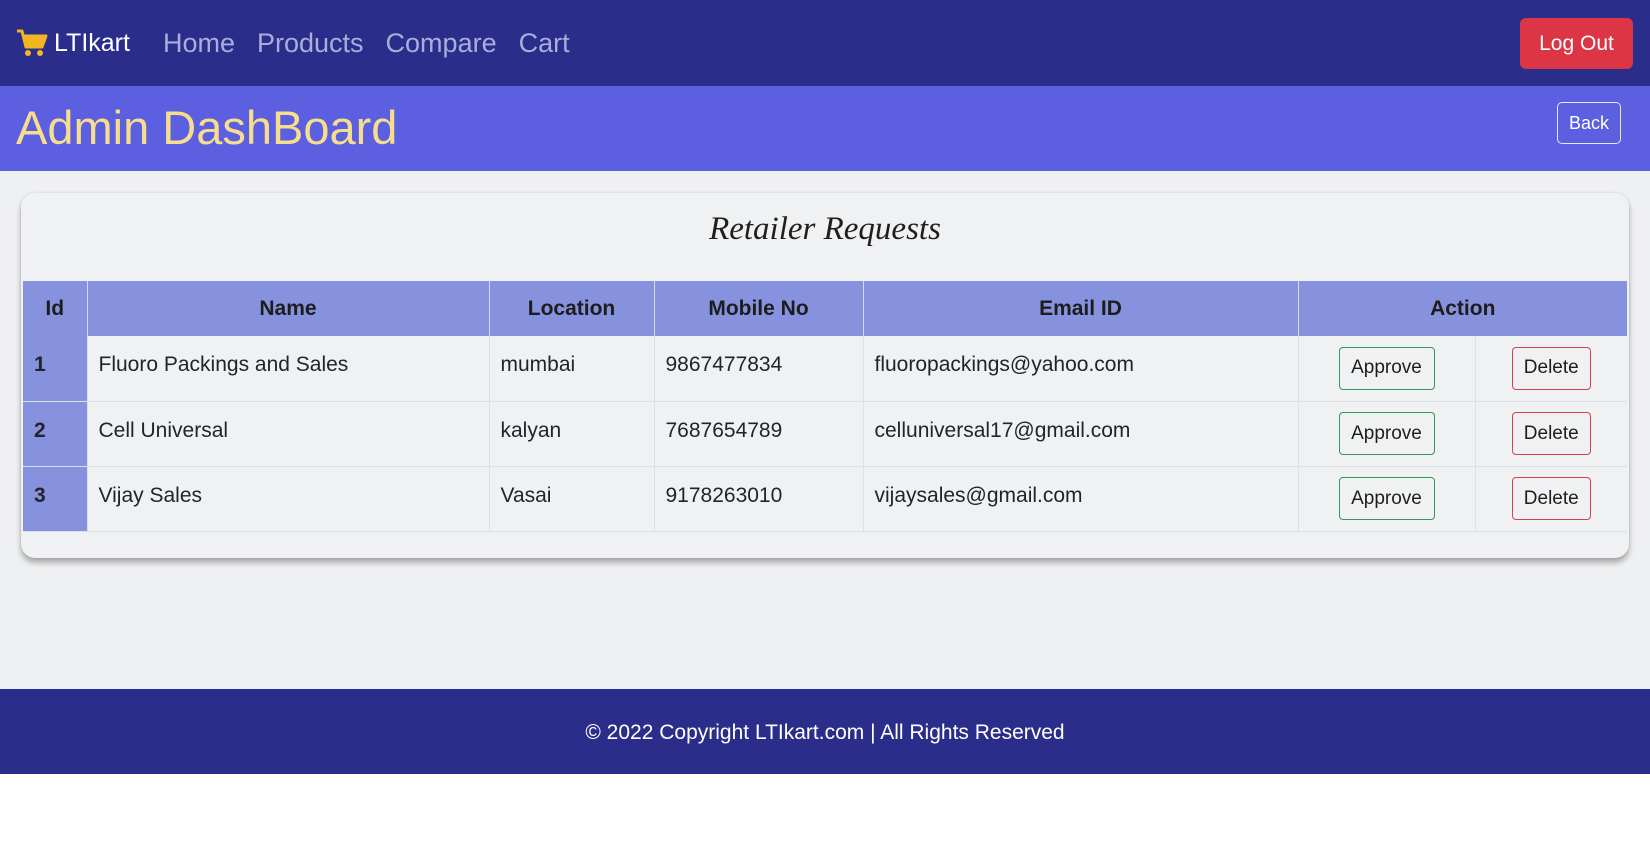 The image size is (1650, 848). What do you see at coordinates (759, 434) in the screenshot?
I see `row-mobile: 7687654789` at bounding box center [759, 434].